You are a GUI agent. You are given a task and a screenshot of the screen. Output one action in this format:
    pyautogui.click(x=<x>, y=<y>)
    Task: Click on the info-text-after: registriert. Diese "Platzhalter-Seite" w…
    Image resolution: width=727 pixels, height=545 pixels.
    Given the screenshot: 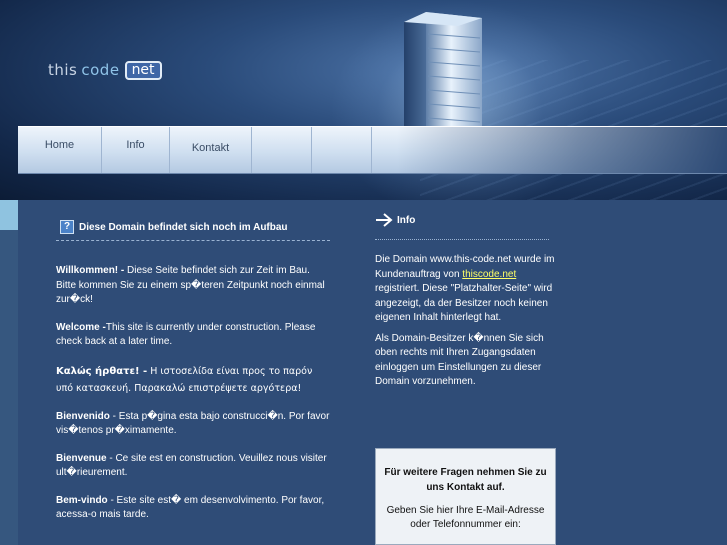 What is the action you would take?
    pyautogui.click(x=464, y=303)
    